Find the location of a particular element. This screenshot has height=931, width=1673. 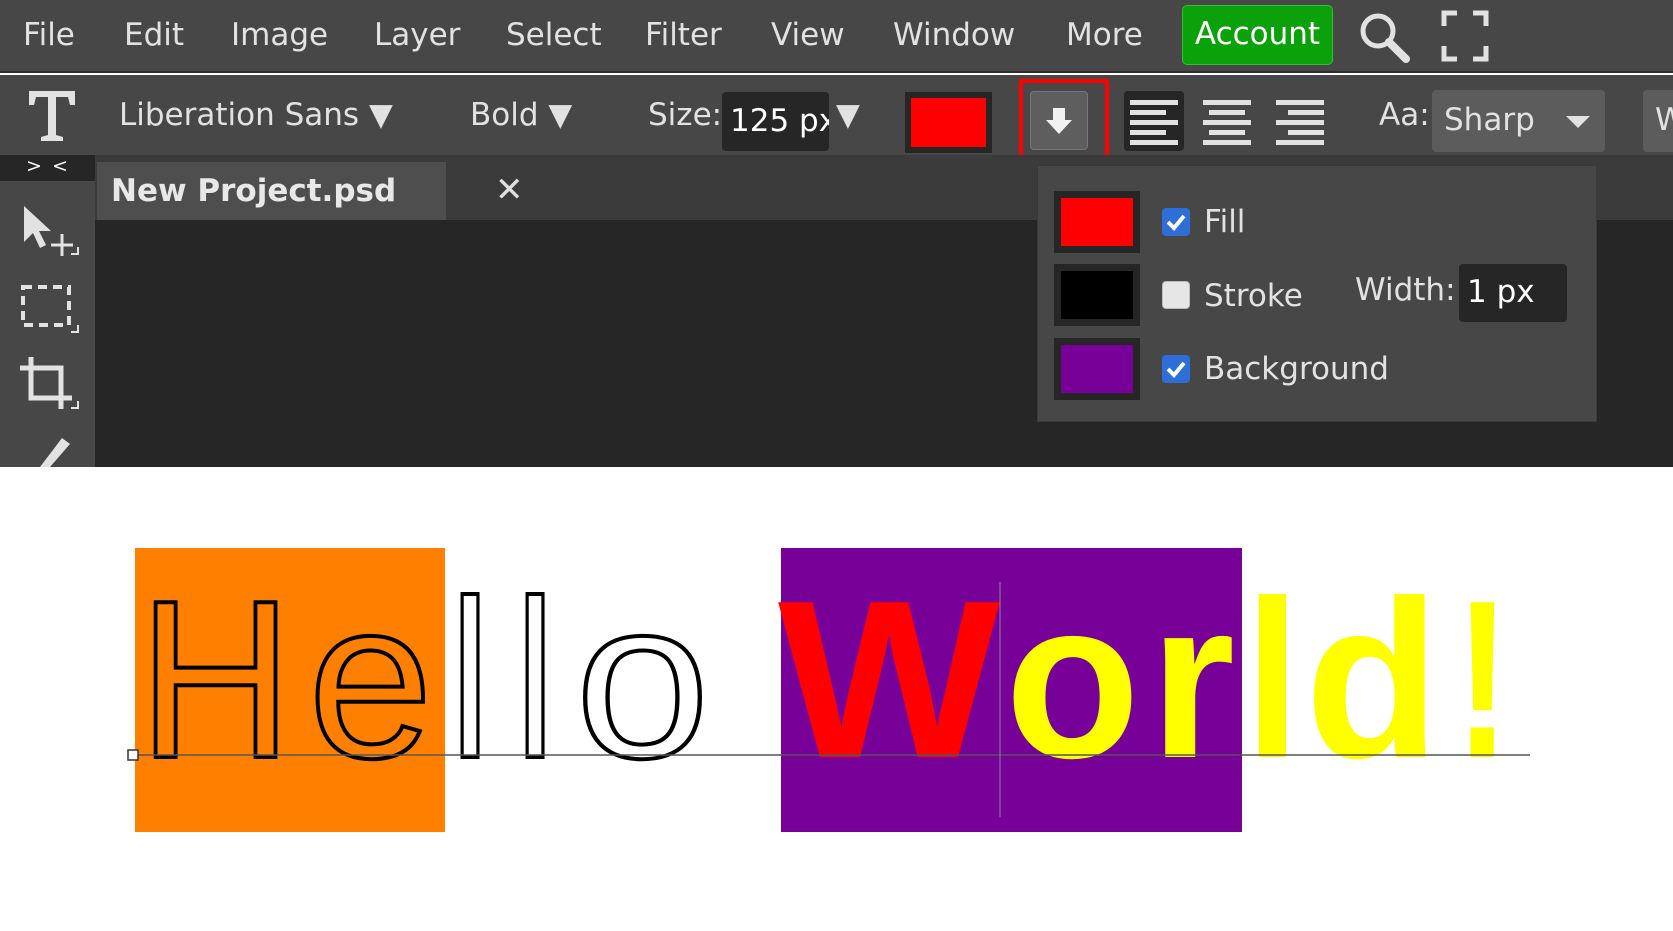

antialias-select: Sharp is located at coordinates (1518, 121).